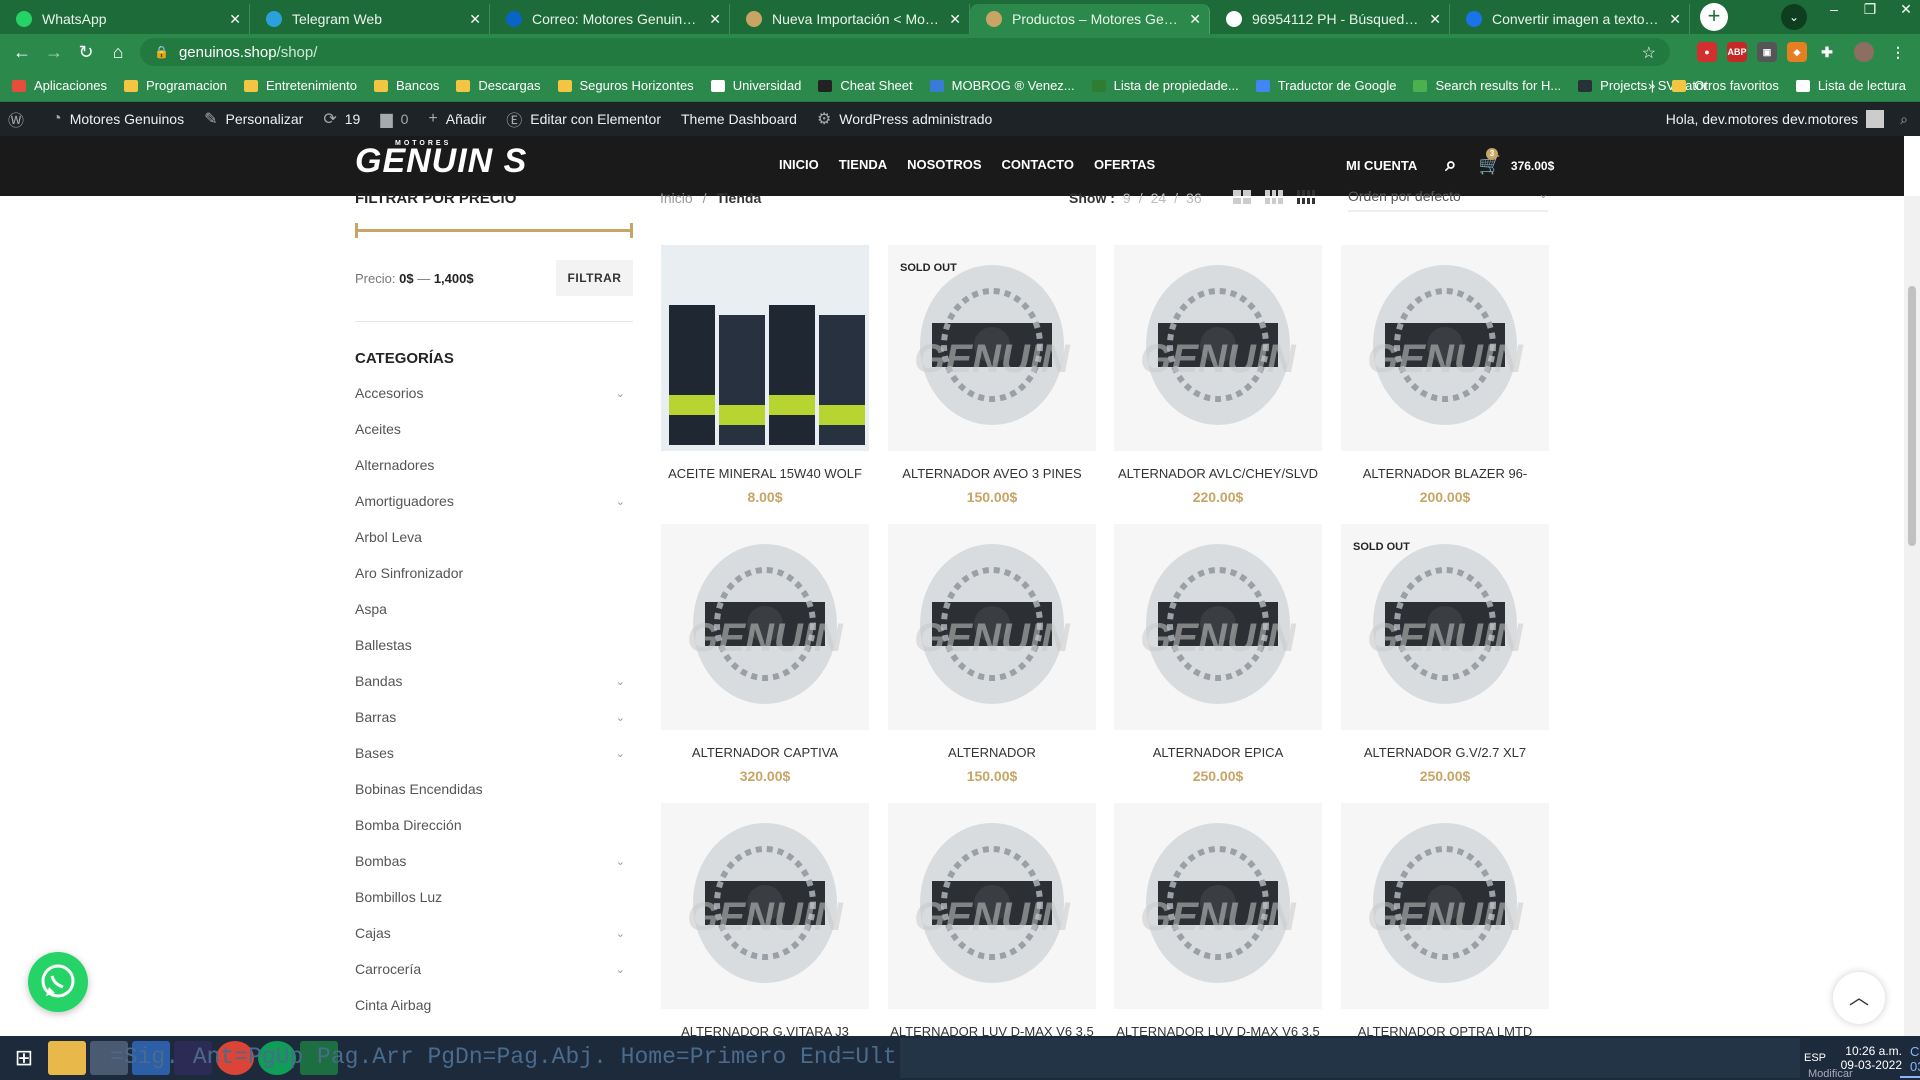 Image resolution: width=1920 pixels, height=1080 pixels. I want to click on category-item: Cinta Airbag, so click(494, 1005).